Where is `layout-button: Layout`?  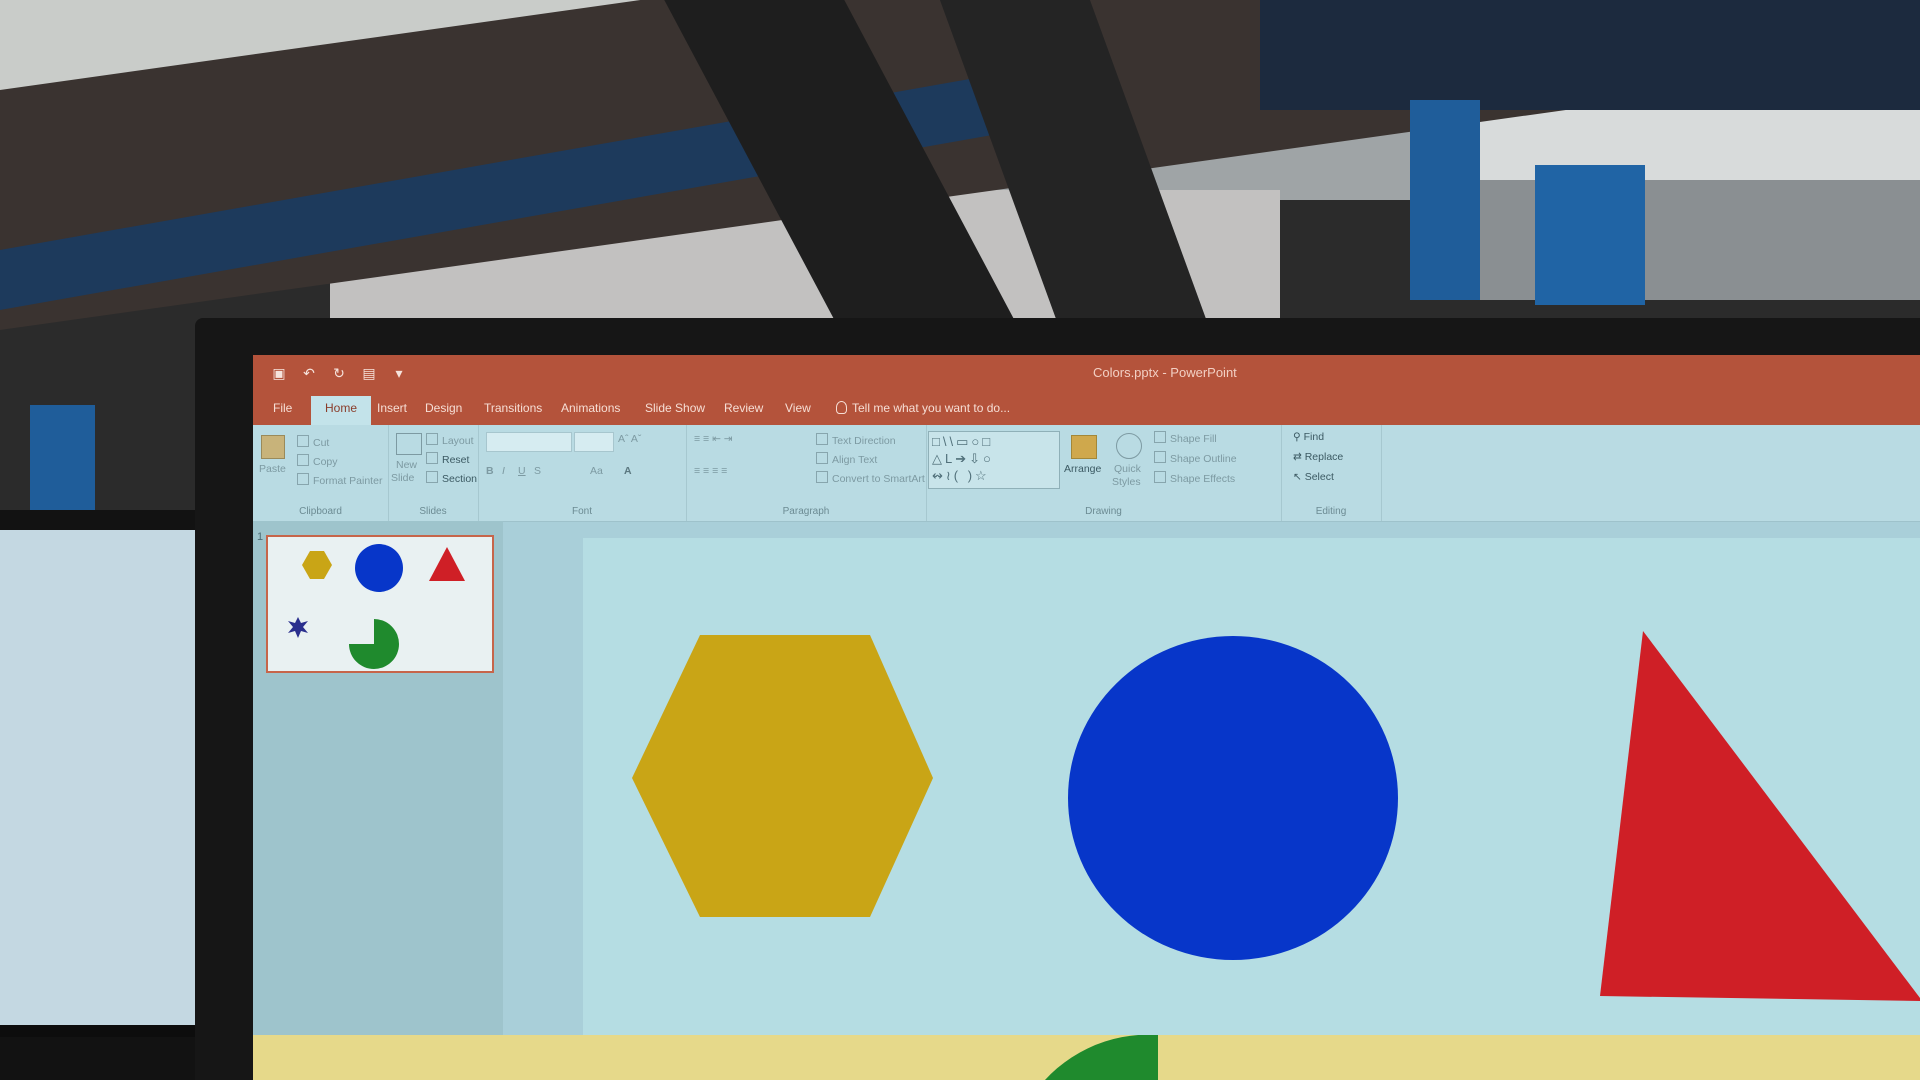 layout-button: Layout is located at coordinates (450, 440).